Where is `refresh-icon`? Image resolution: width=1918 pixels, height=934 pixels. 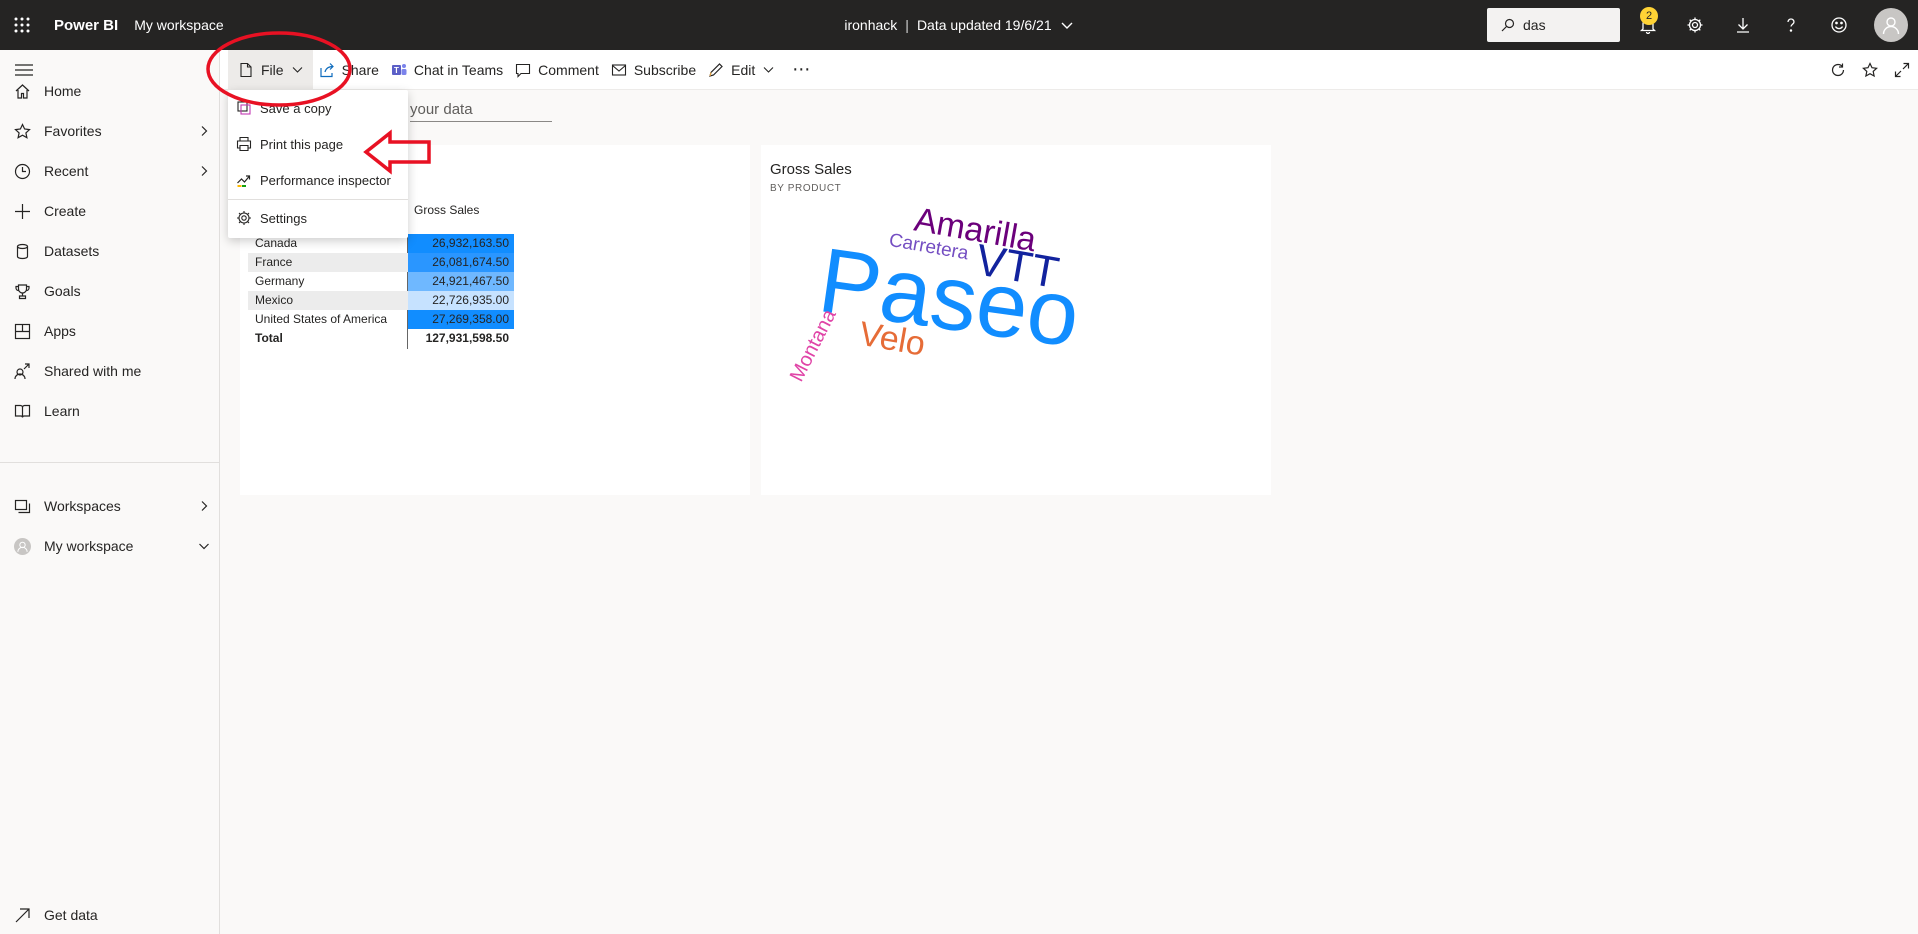 refresh-icon is located at coordinates (1838, 70).